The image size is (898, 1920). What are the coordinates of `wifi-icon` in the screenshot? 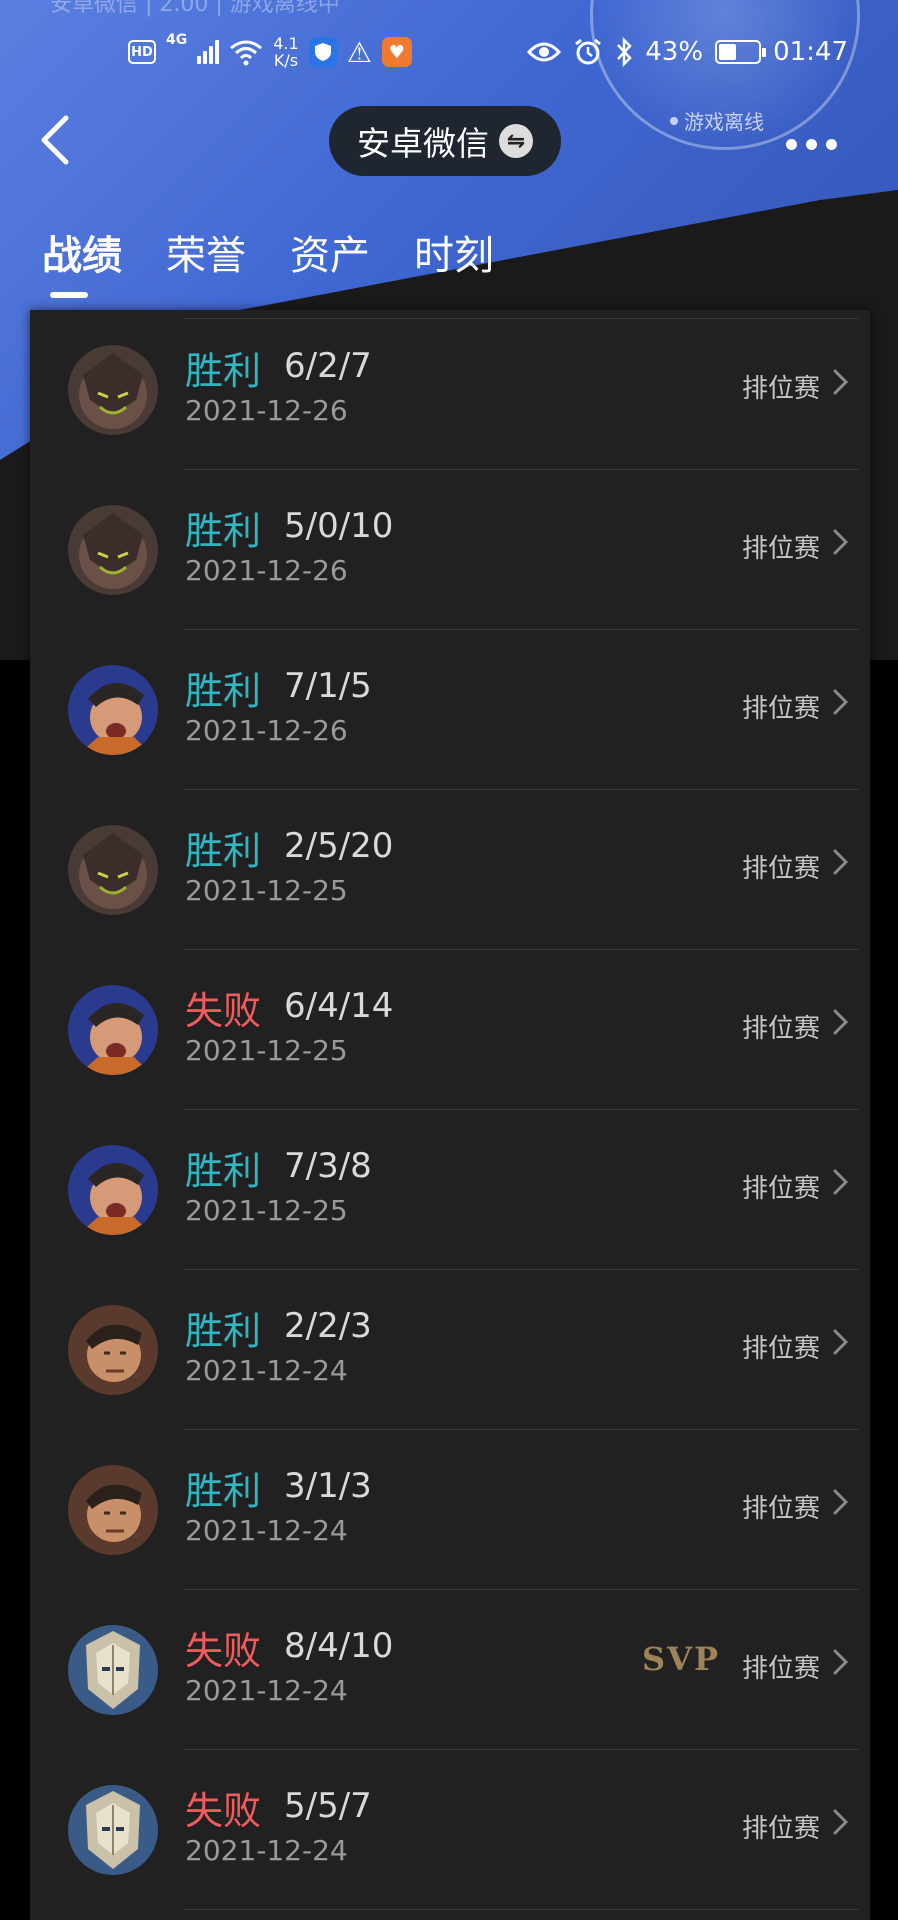 It's located at (246, 53).